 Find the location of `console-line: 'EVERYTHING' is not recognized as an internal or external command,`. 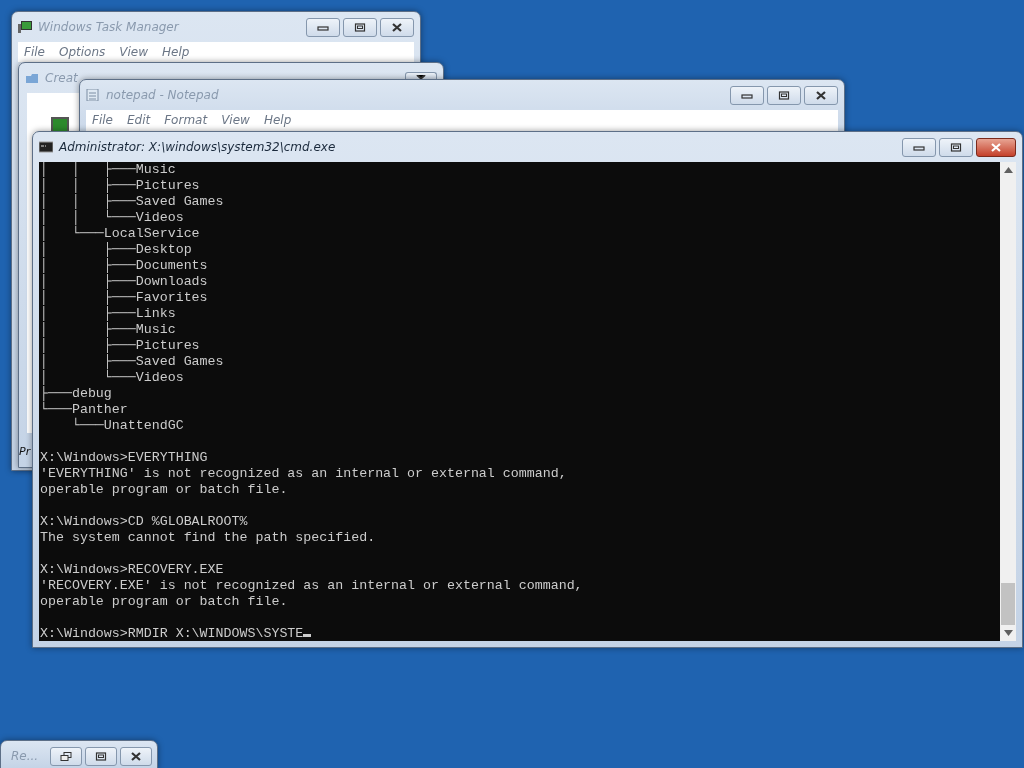

console-line: 'EVERYTHING' is not recognized as an internal or external command, is located at coordinates (303, 473).